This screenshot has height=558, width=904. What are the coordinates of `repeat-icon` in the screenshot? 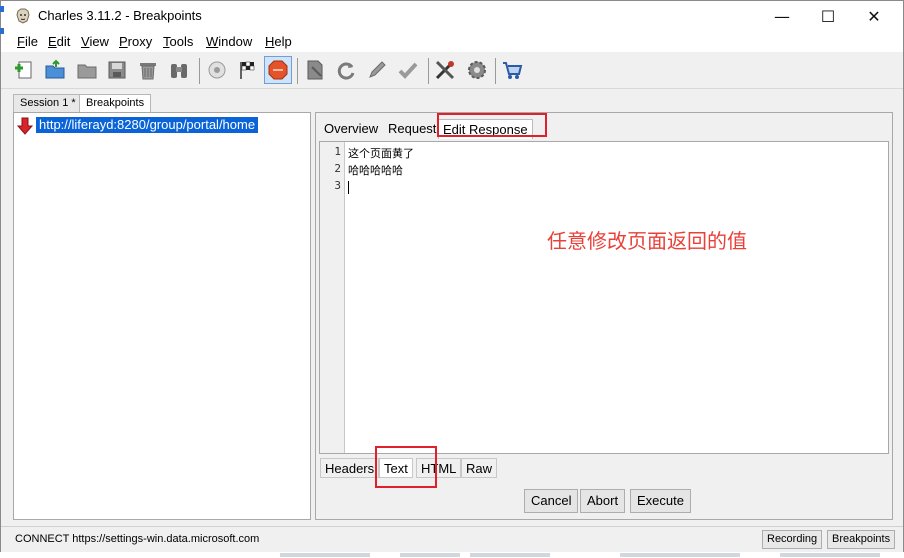 It's located at (346, 70).